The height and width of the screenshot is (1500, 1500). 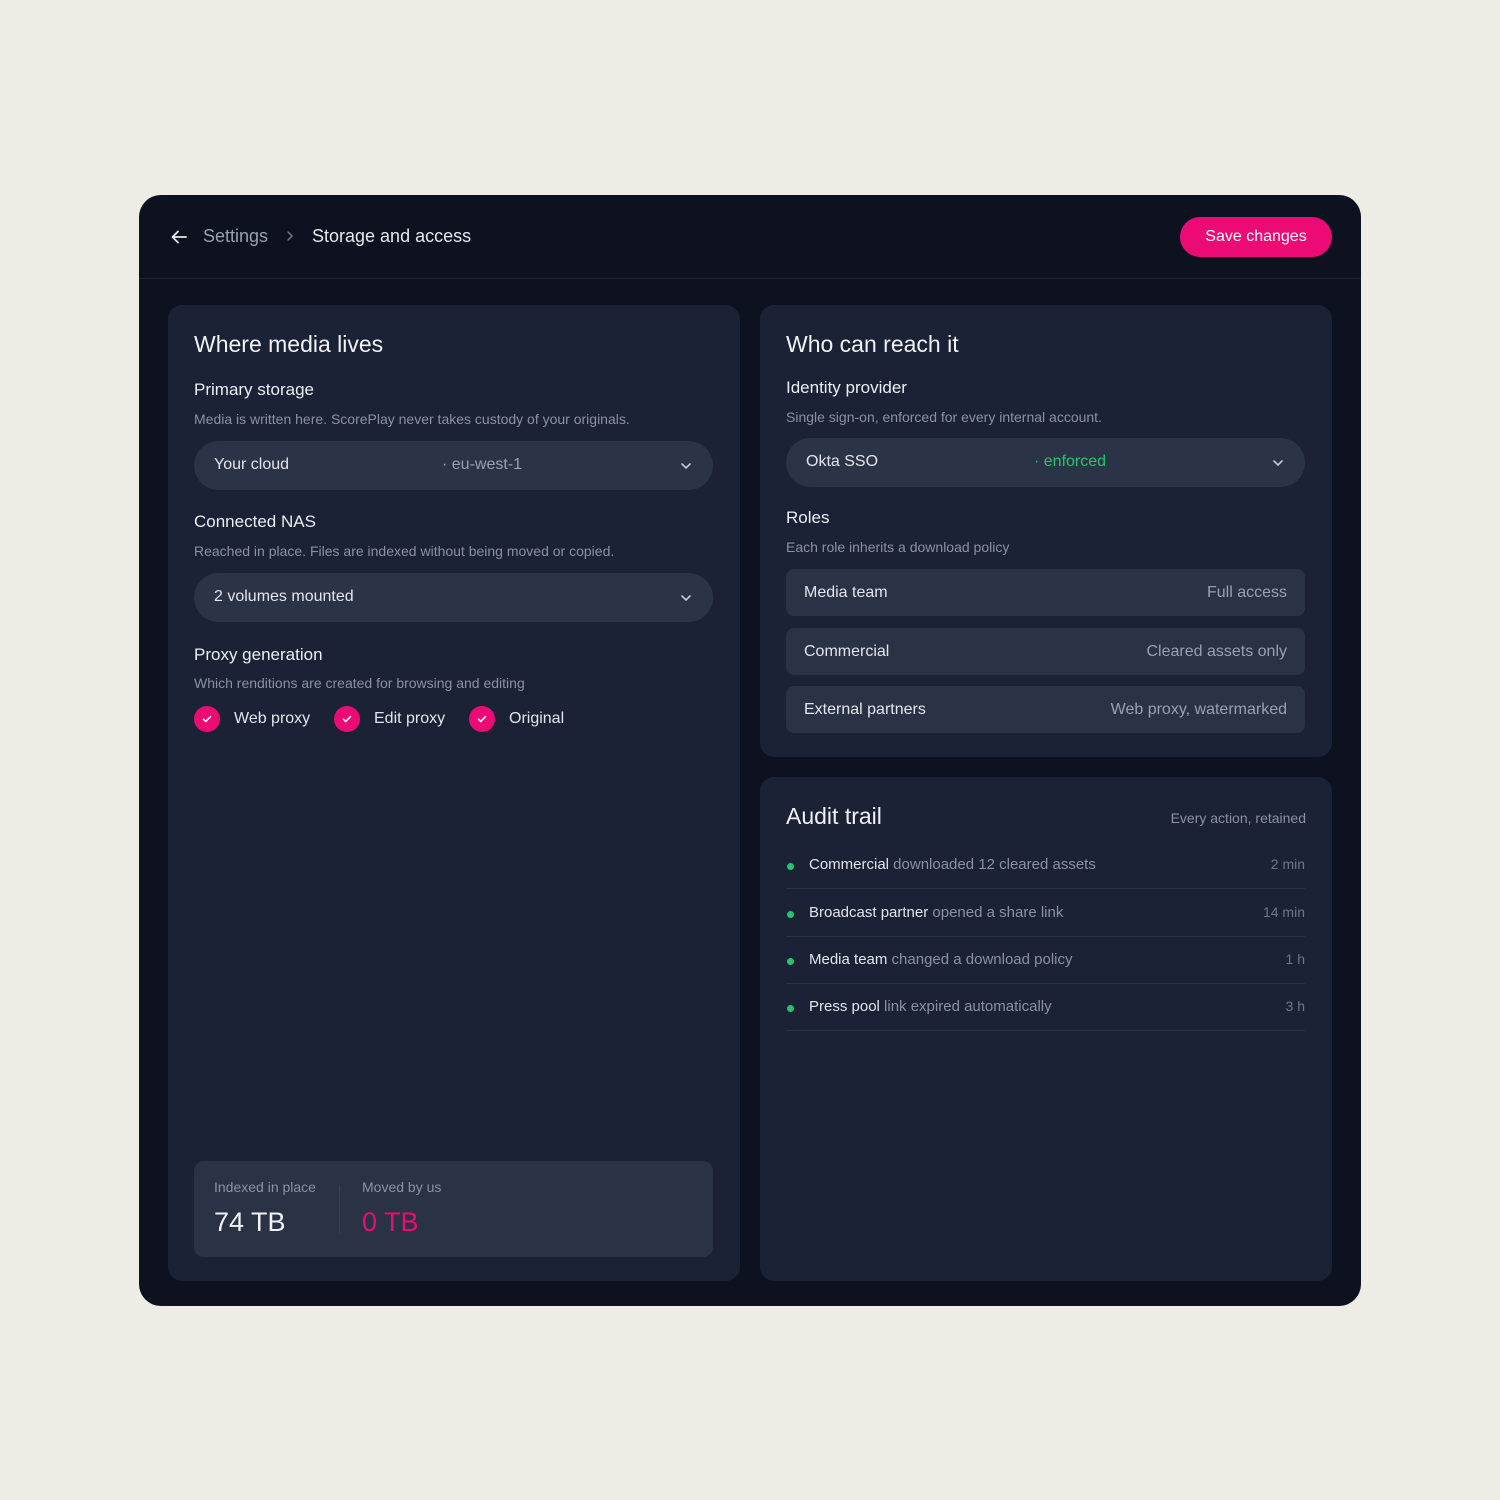 I want to click on identity-provider-select: Okta SSO · enforced, so click(x=1045, y=462).